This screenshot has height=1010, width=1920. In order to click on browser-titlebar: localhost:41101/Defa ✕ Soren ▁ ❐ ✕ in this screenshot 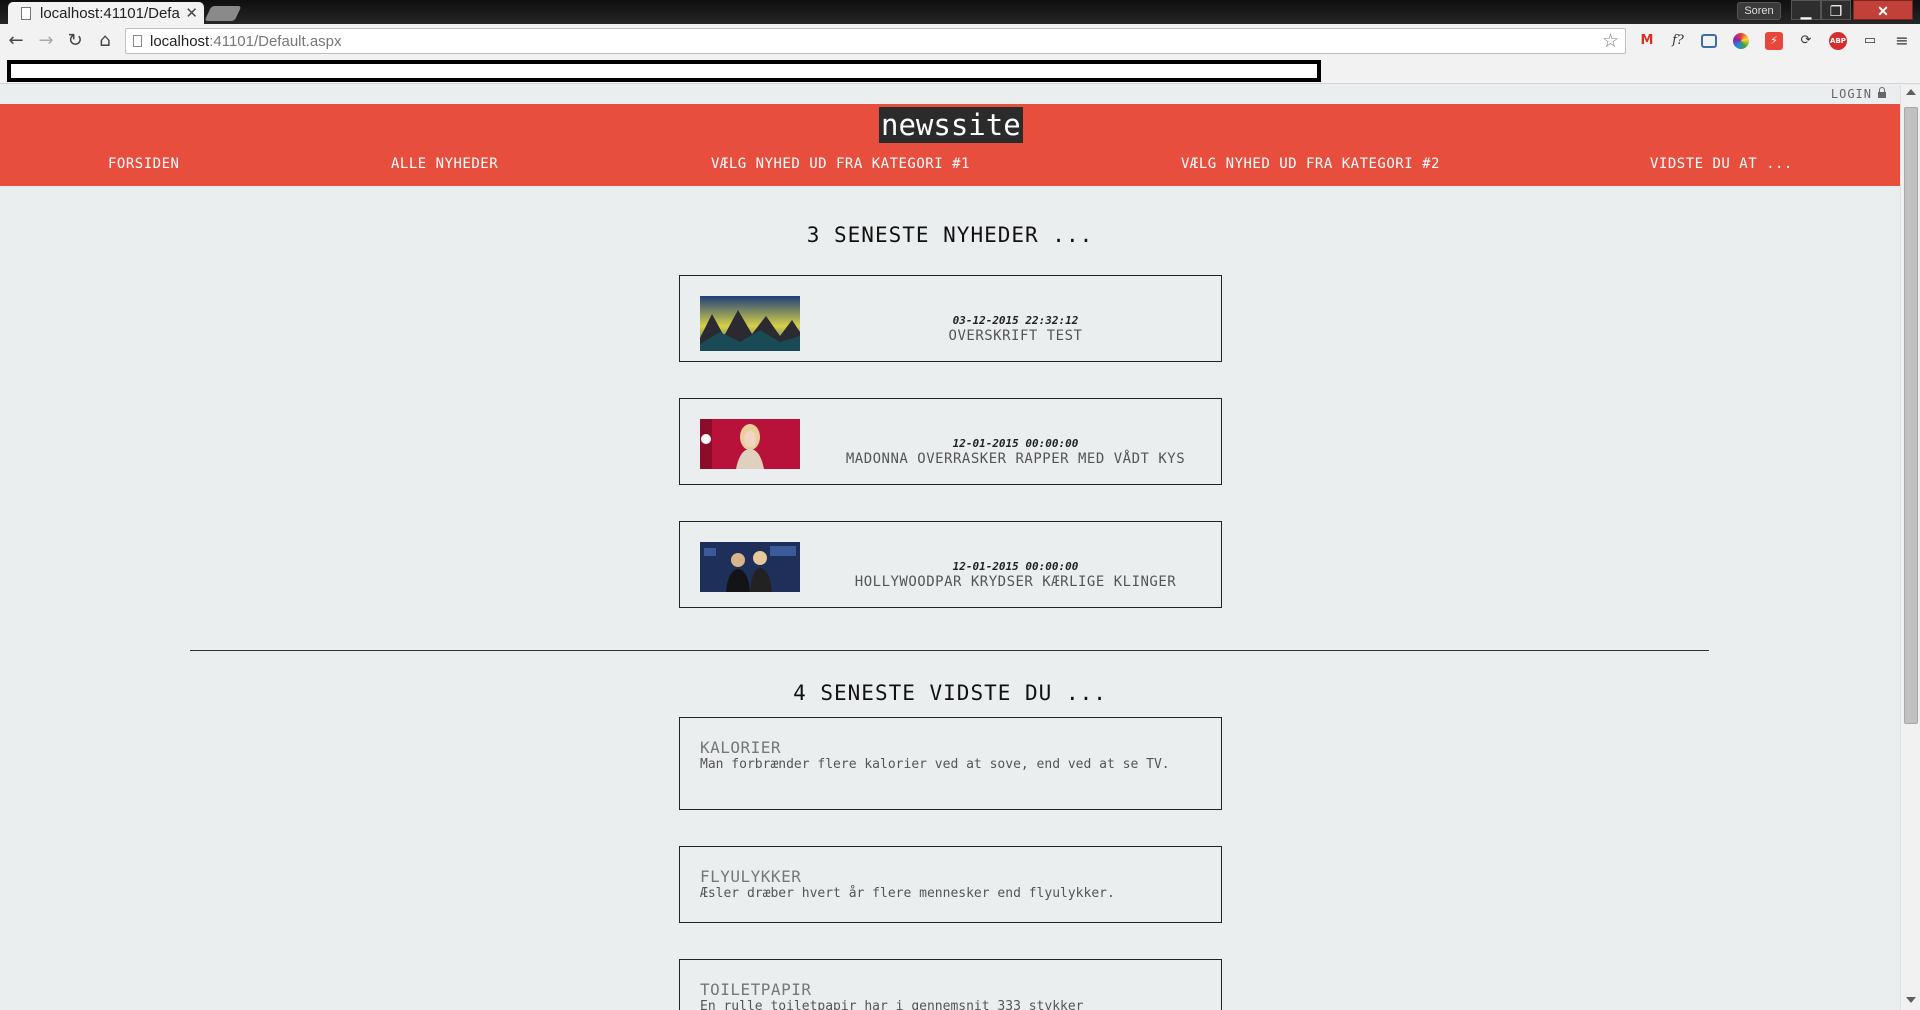, I will do `click(960, 12)`.